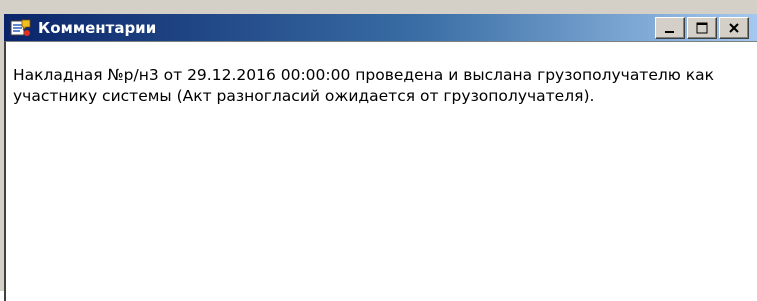  Describe the element at coordinates (97, 27) in the screenshot. I see `window-title: Комментарии` at that location.